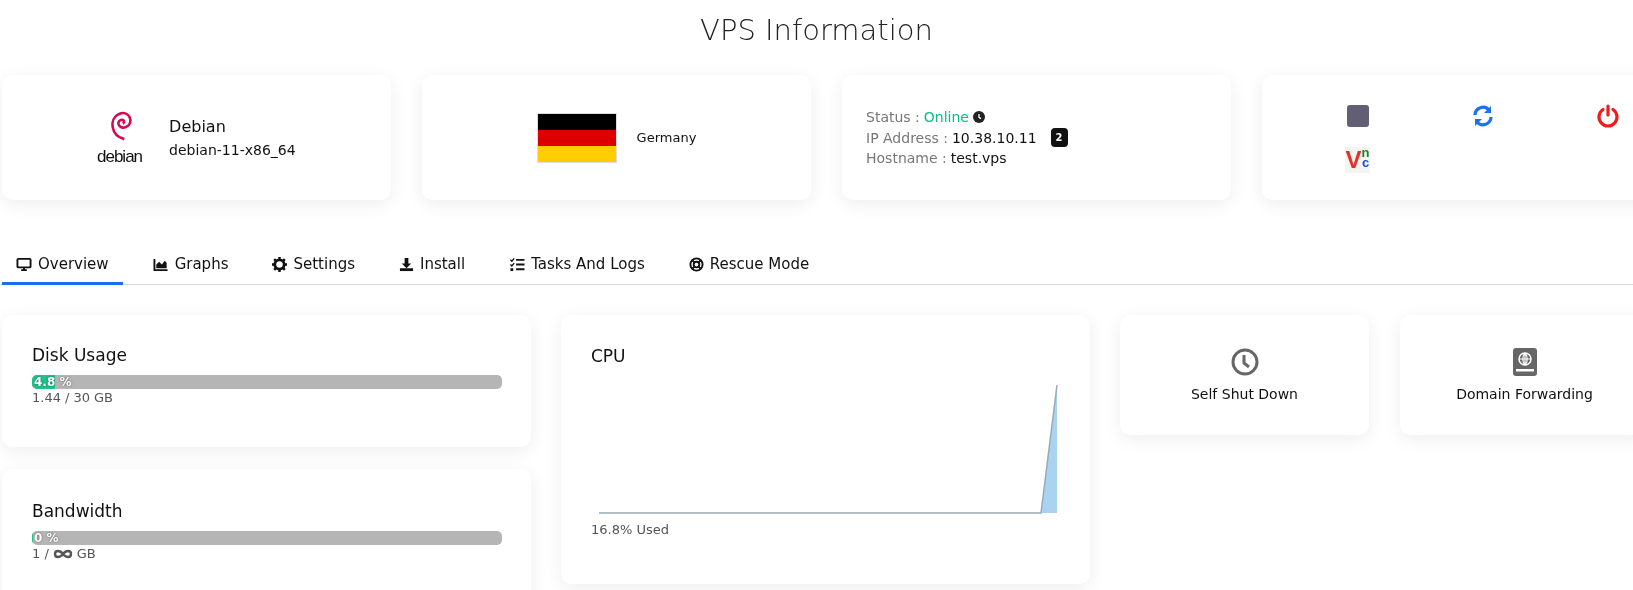  Describe the element at coordinates (994, 137) in the screenshot. I see `ip-address: 10.38.10.11` at that location.